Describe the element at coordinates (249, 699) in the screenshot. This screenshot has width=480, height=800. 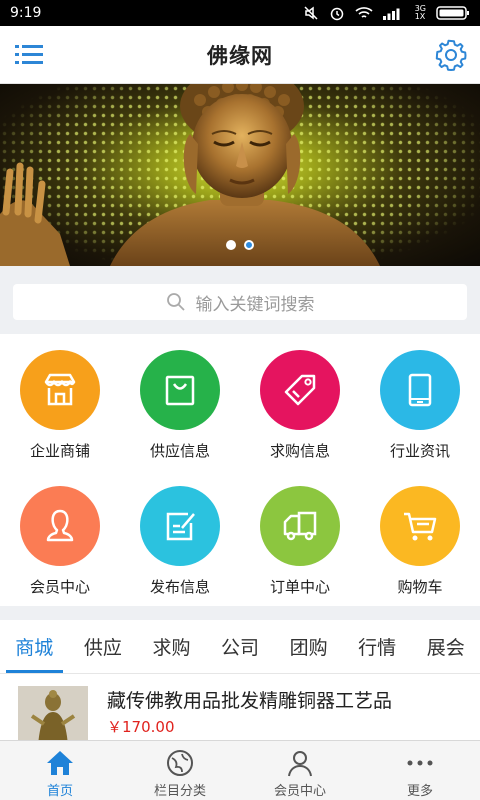
I see `product-title: 藏传佛教用品批发精雕铜器工艺品` at that location.